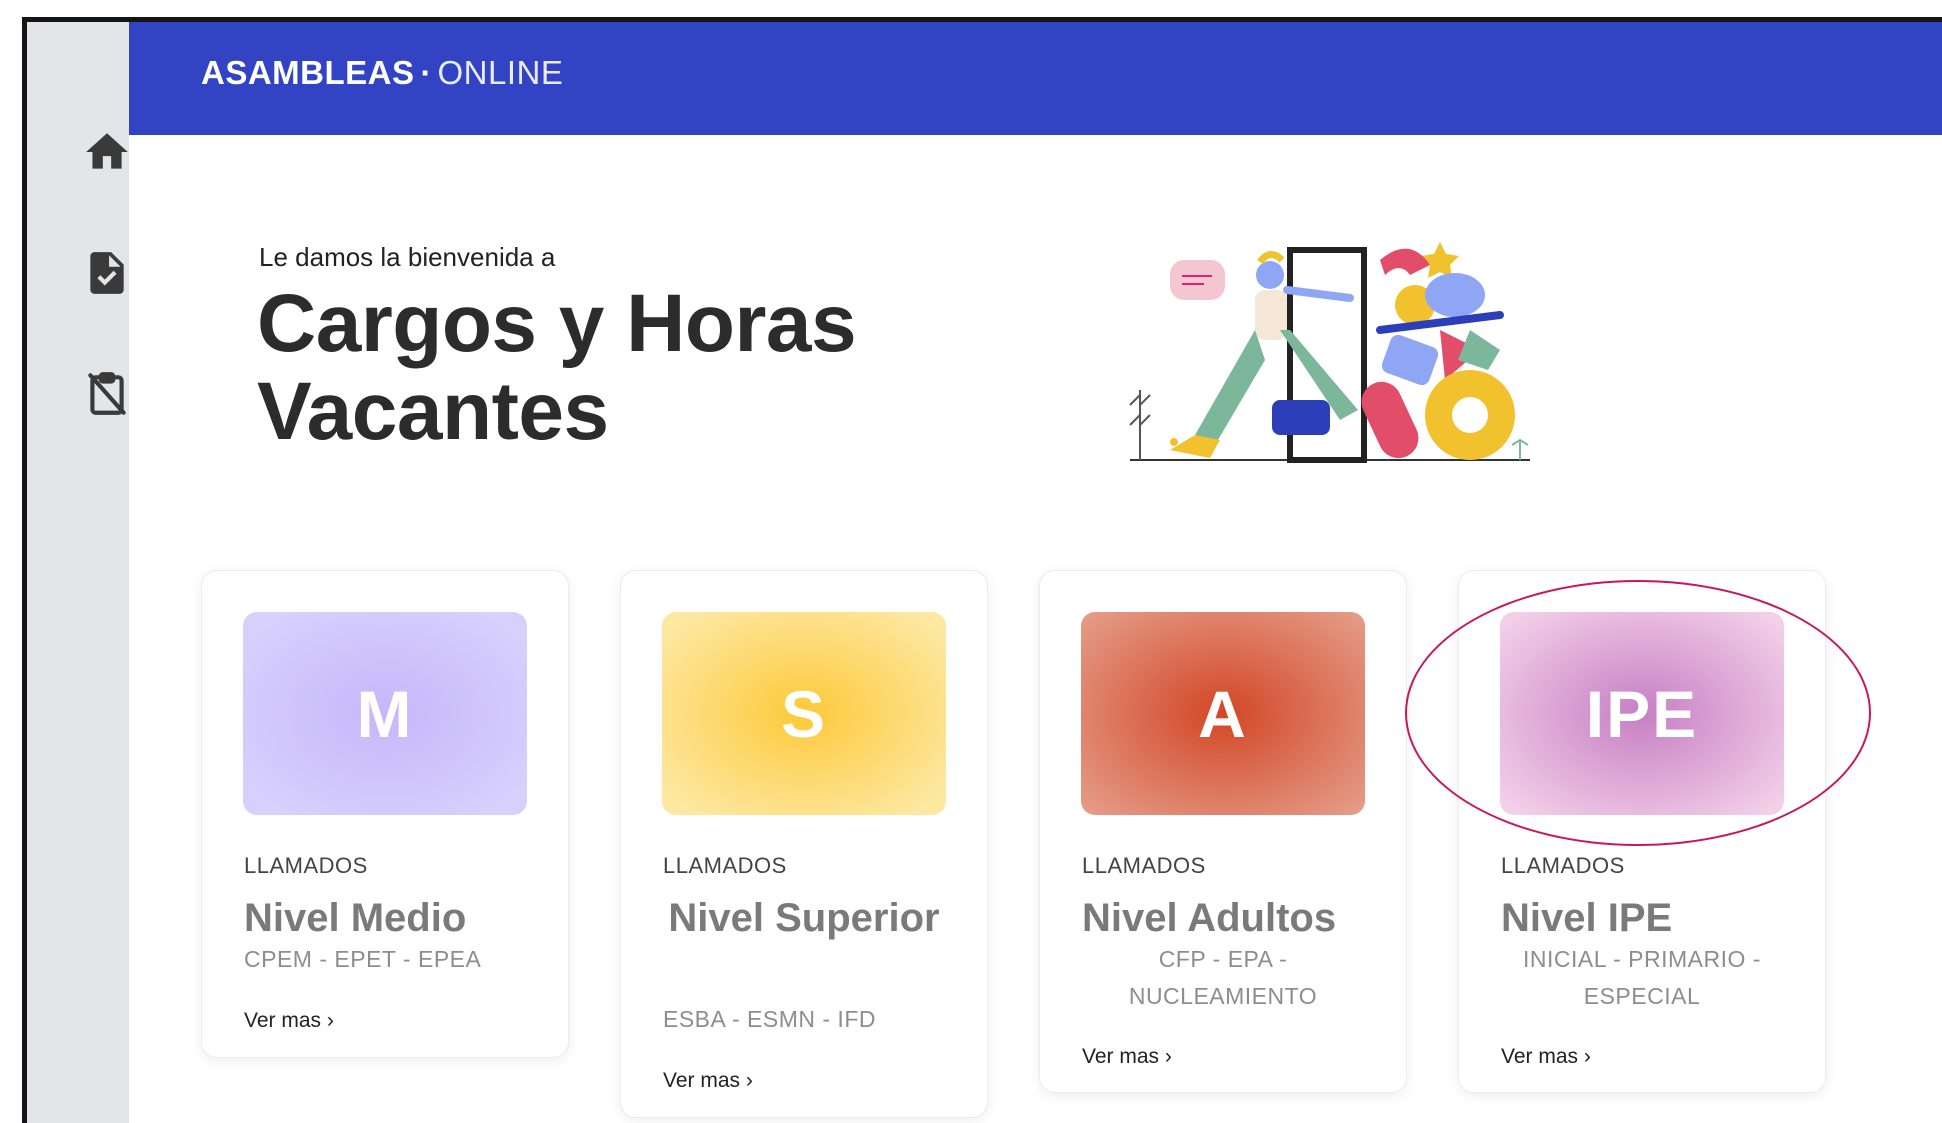  I want to click on card-subtitle: ESBA - ESMN - IFD, so click(769, 1019).